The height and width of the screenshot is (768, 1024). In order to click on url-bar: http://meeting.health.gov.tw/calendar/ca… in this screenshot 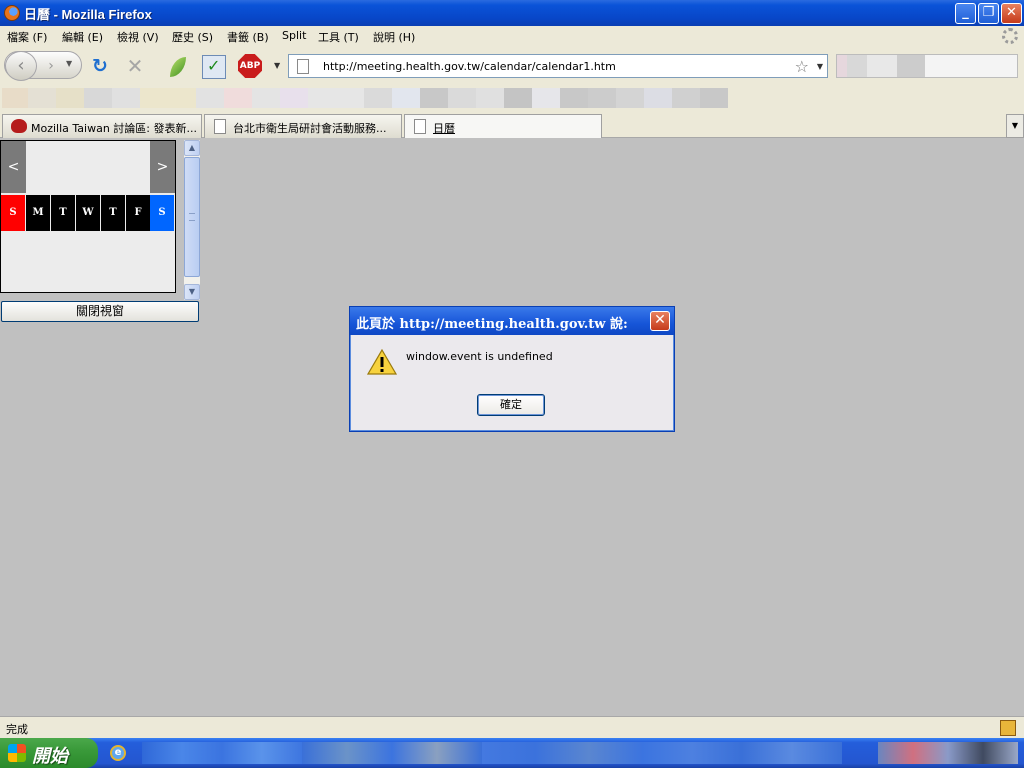, I will do `click(558, 66)`.